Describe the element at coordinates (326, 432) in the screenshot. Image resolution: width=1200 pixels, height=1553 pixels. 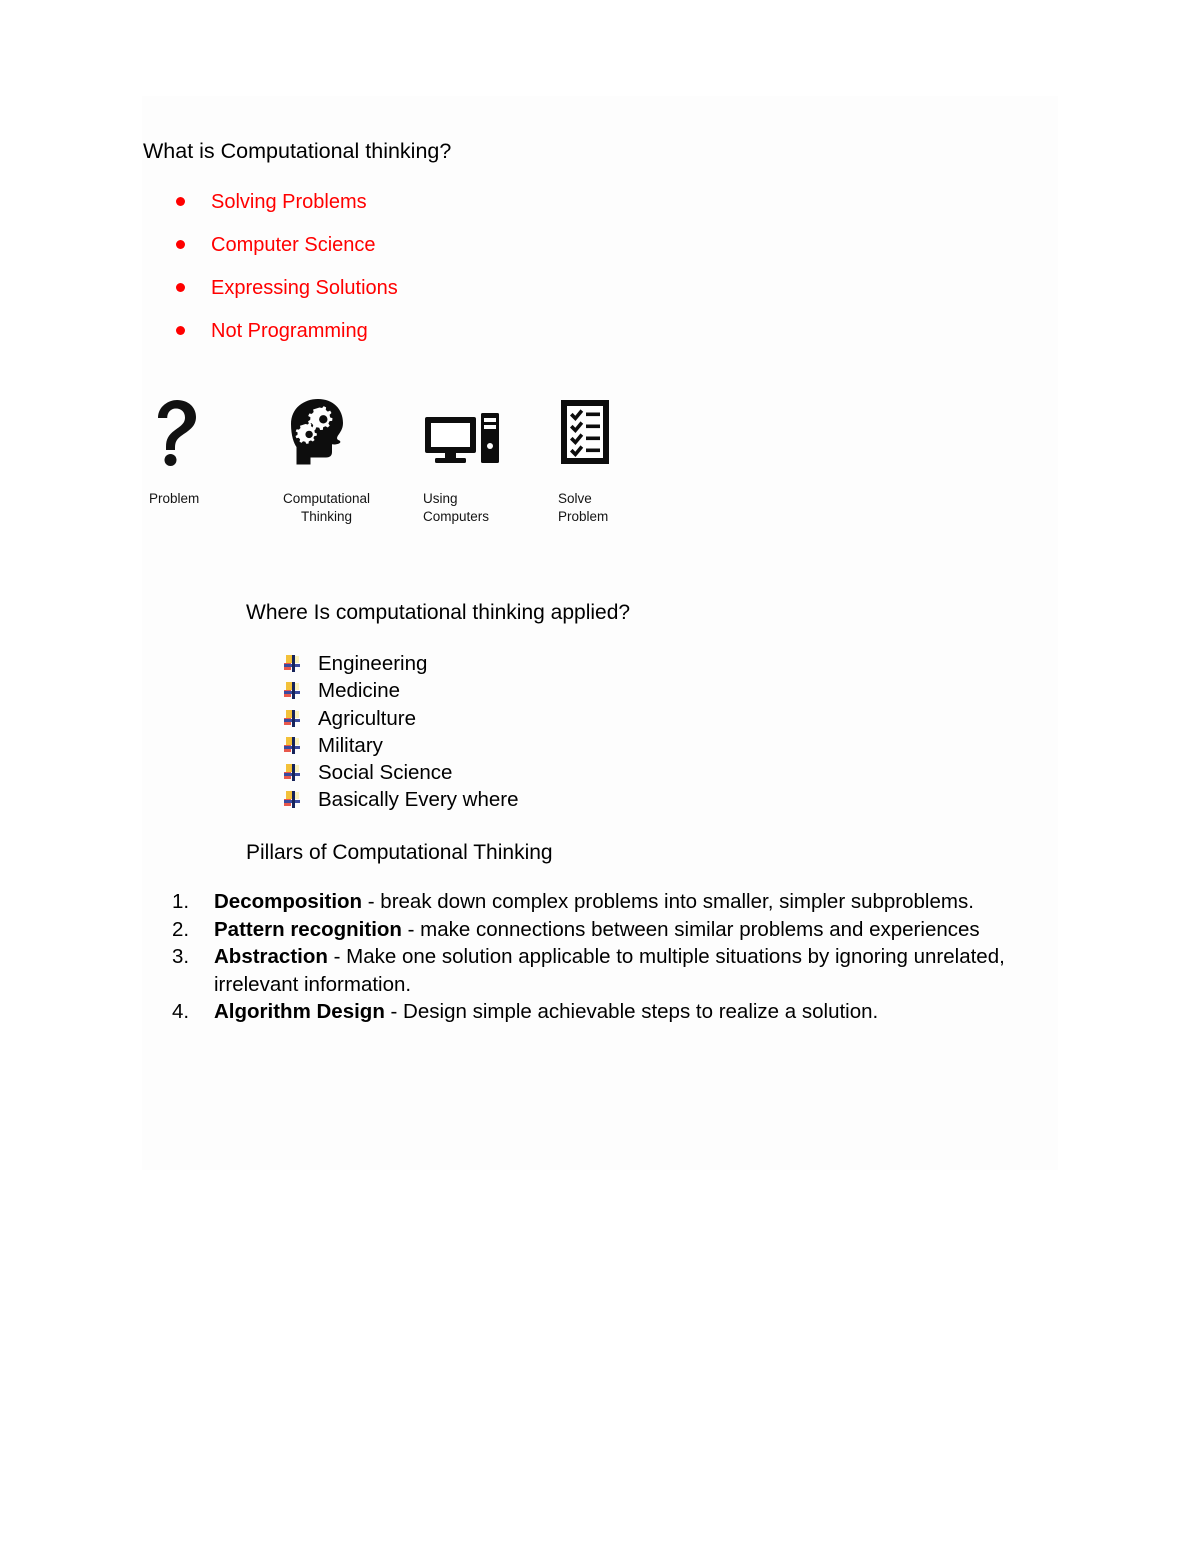
I see `head-with-gears-icon` at that location.